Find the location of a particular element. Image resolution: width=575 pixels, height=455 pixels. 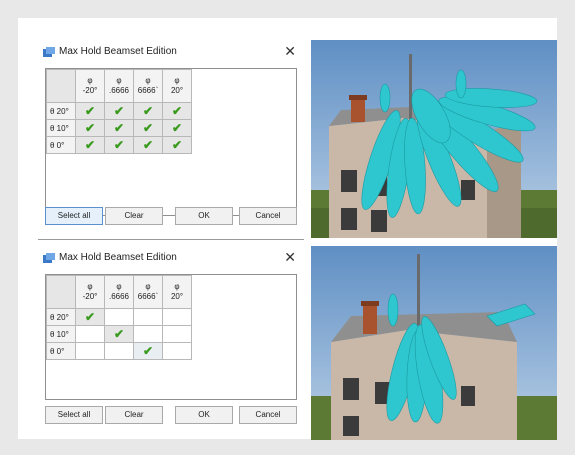

beam-table: φ -20° φ .6666 φ 6666` φ 20° θ 20° ✔ θ 10° ✔ is located at coordinates (119, 317).